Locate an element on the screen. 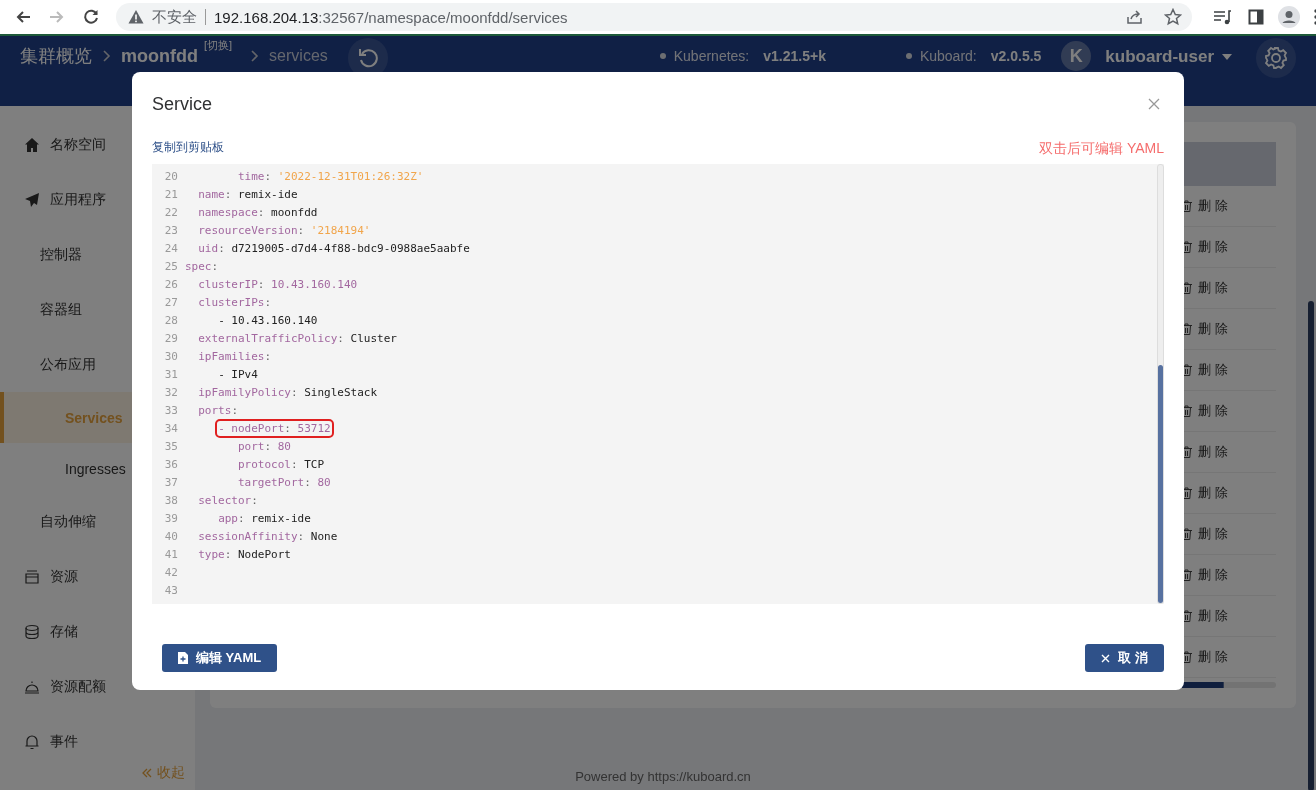 This screenshot has height=790, width=1316. code-line: ipFamilies: is located at coordinates (235, 356).